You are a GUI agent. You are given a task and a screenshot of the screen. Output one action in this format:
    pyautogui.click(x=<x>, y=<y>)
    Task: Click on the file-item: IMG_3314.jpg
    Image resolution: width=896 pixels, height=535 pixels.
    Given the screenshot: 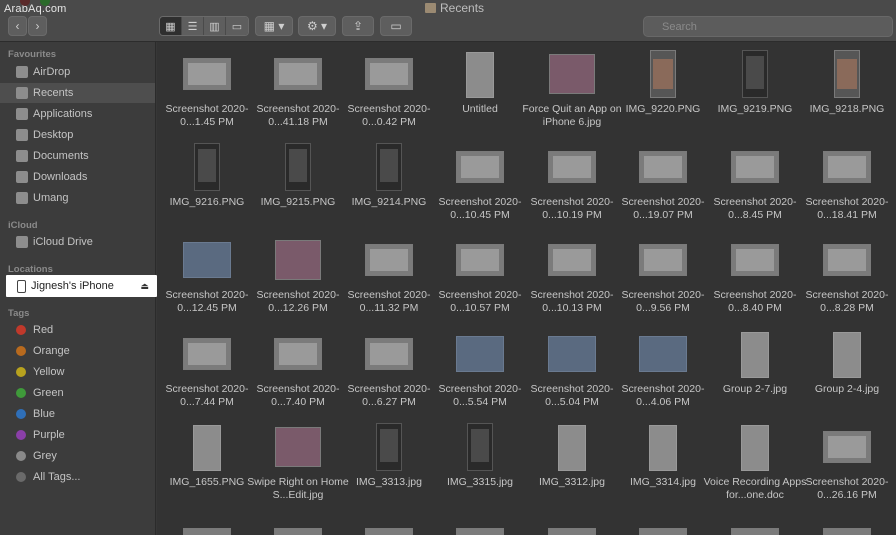 What is the action you would take?
    pyautogui.click(x=663, y=461)
    